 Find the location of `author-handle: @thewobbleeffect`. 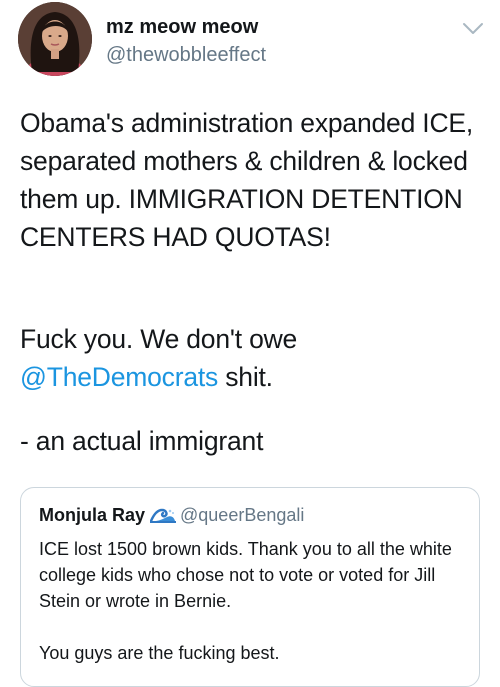

author-handle: @thewobbleeffect is located at coordinates (186, 55).